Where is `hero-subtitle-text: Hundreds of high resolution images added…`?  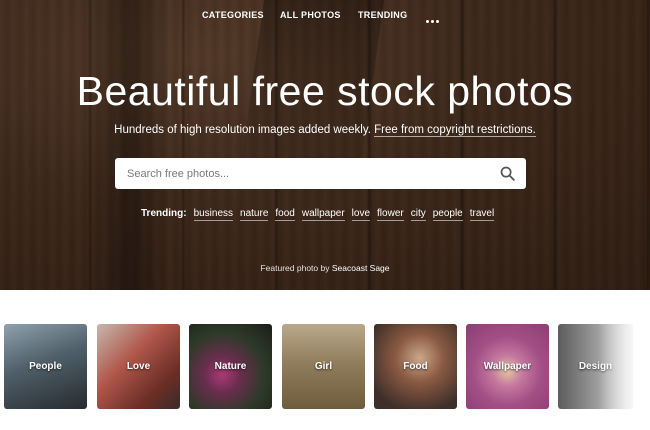 hero-subtitle-text: Hundreds of high resolution images added… is located at coordinates (242, 130).